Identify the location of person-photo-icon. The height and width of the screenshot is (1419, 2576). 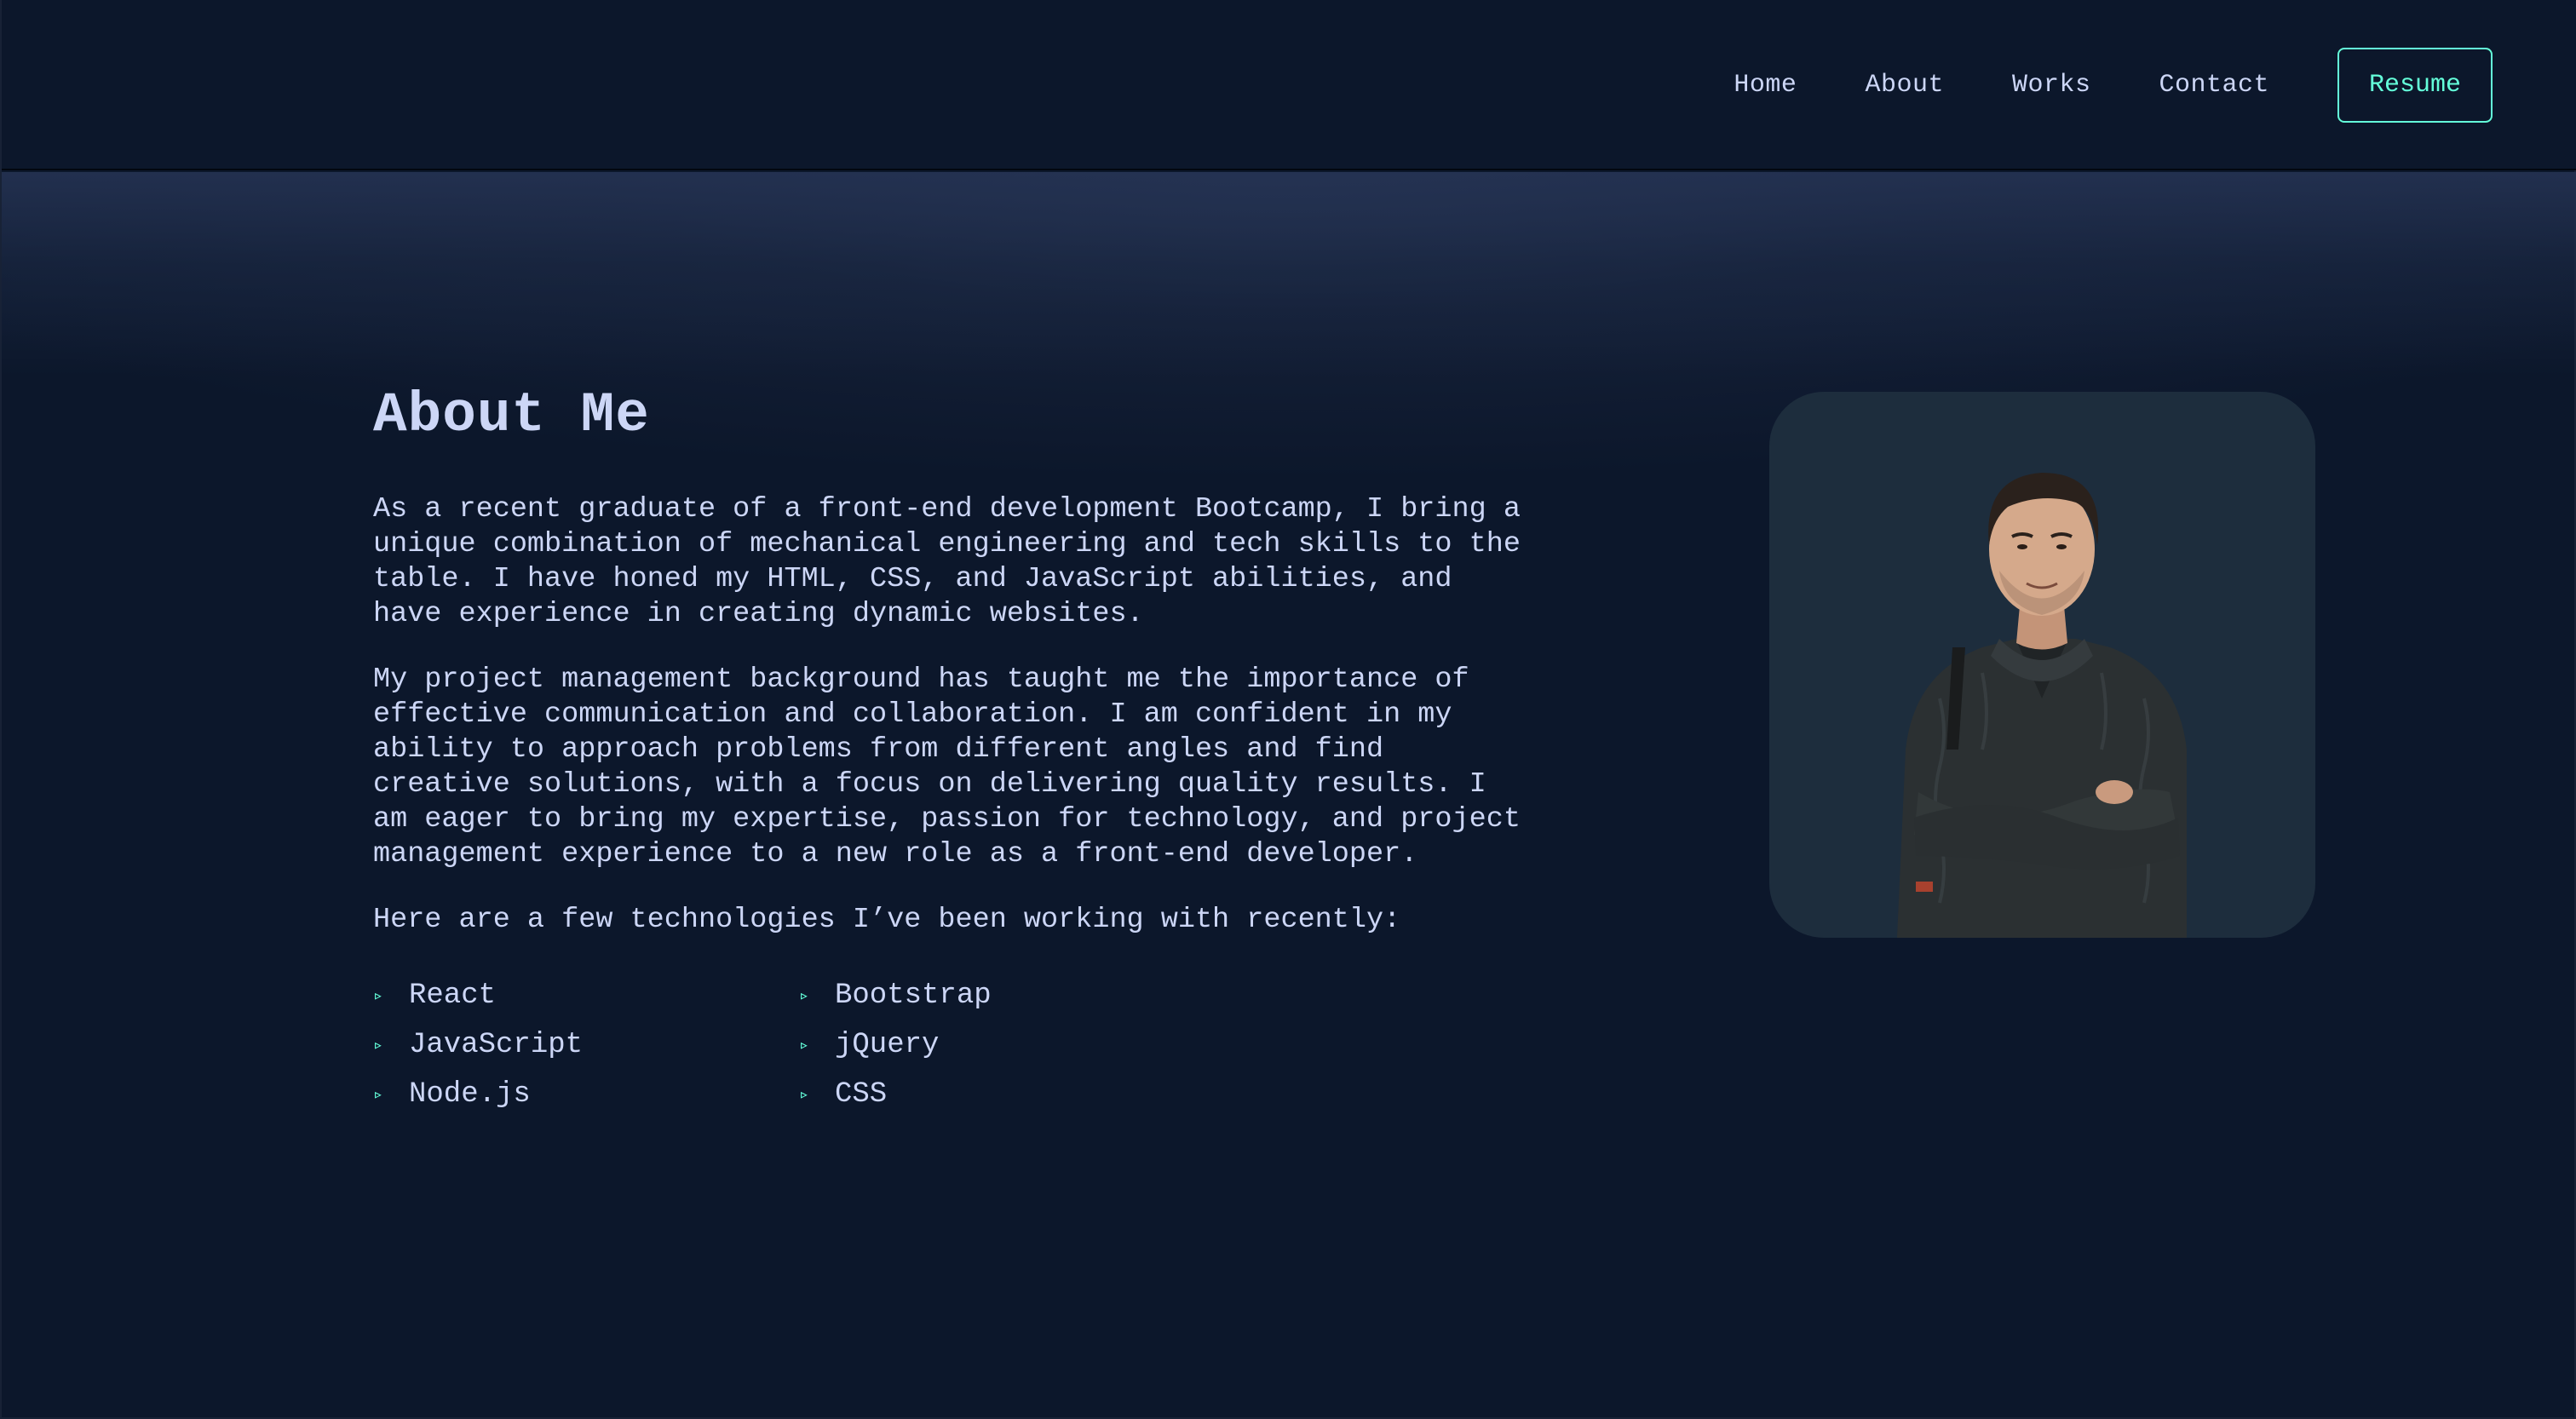
(2042, 706).